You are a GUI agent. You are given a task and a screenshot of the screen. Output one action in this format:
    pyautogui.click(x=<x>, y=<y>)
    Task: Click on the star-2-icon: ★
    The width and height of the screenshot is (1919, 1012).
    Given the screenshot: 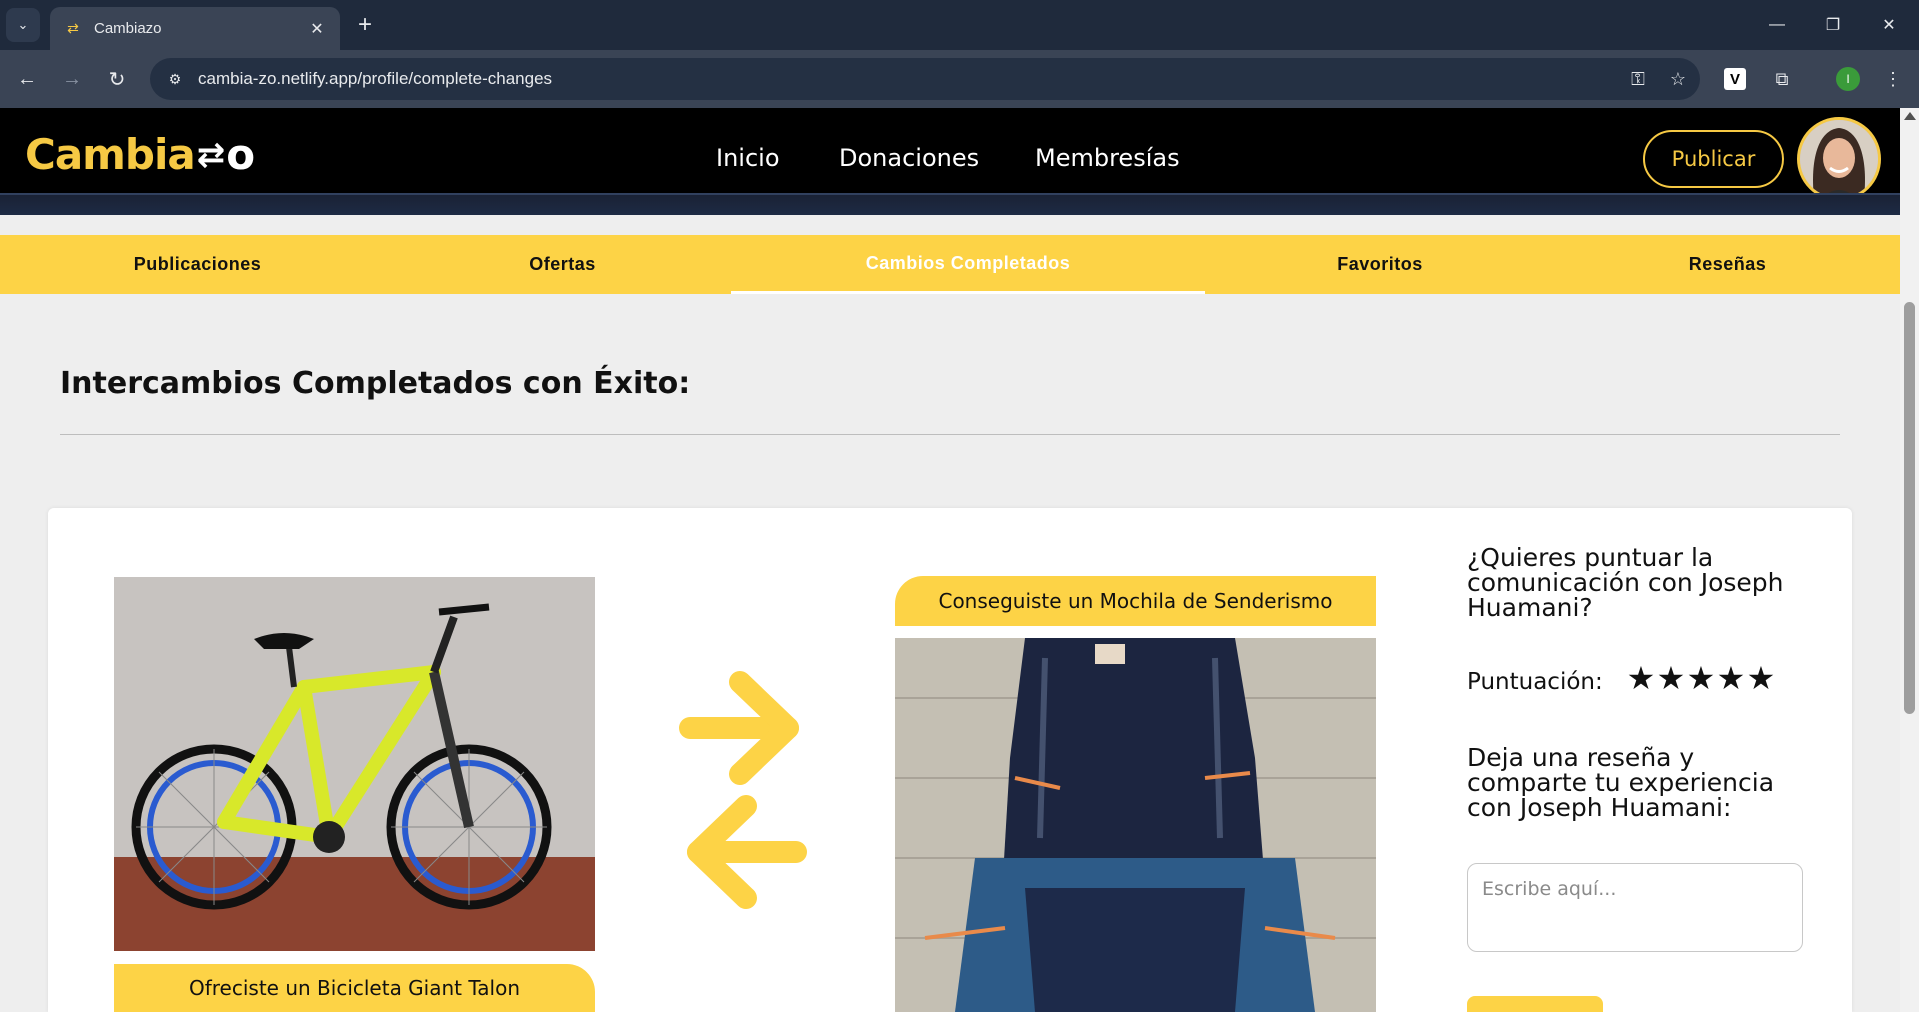 What is the action you would take?
    pyautogui.click(x=1671, y=678)
    